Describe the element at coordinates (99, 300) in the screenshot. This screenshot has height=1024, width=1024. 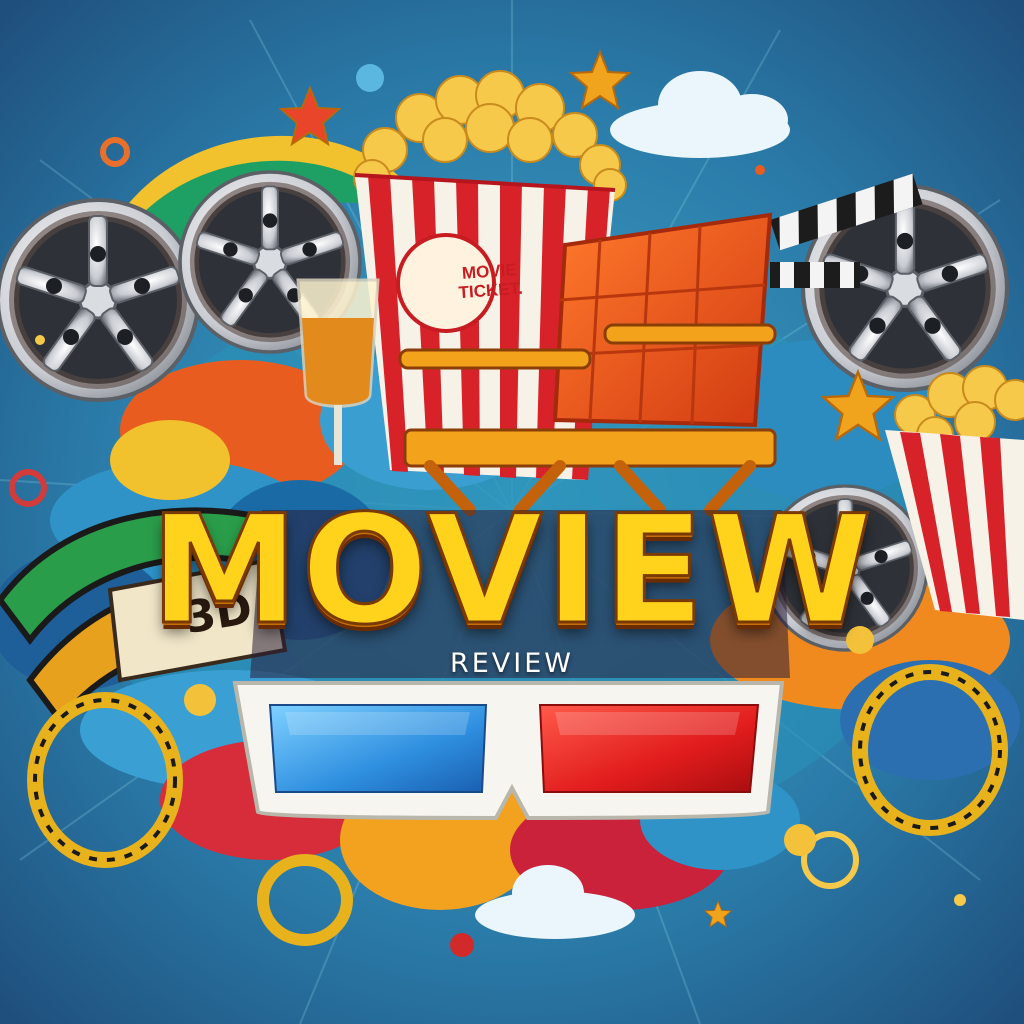
I see `film-reel-icon` at that location.